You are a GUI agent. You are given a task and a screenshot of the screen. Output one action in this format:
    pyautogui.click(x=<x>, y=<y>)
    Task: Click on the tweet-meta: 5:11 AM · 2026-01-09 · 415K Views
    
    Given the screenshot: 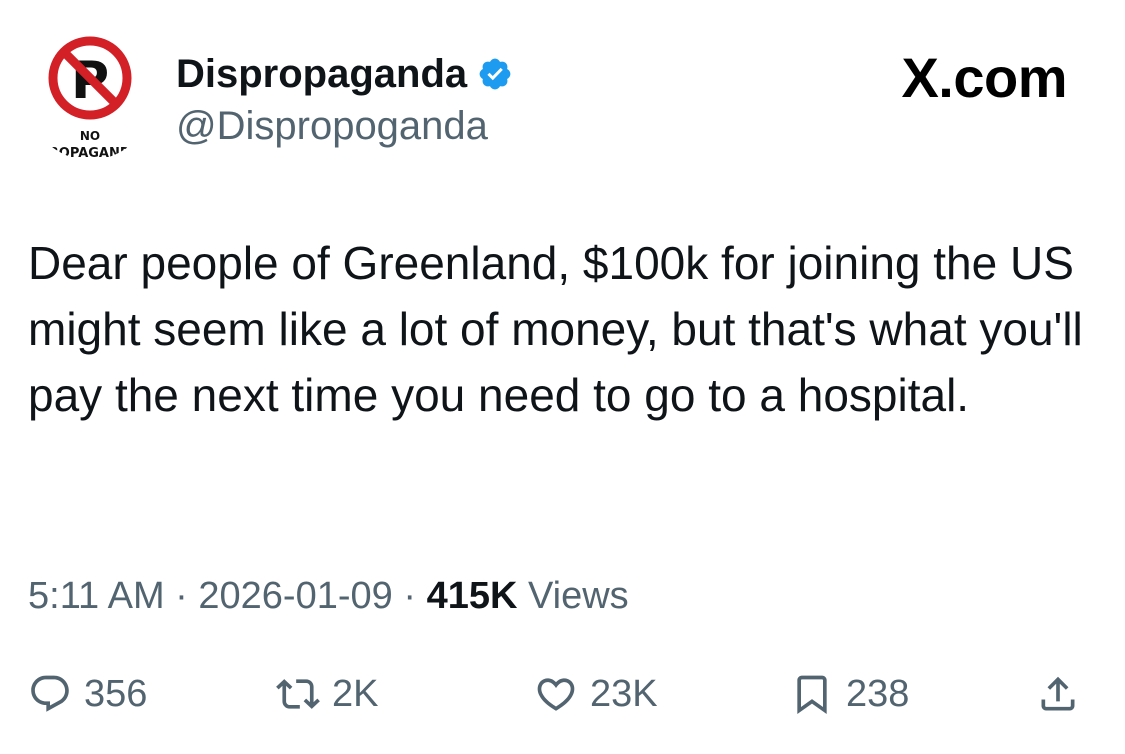 What is the action you would take?
    pyautogui.click(x=328, y=596)
    